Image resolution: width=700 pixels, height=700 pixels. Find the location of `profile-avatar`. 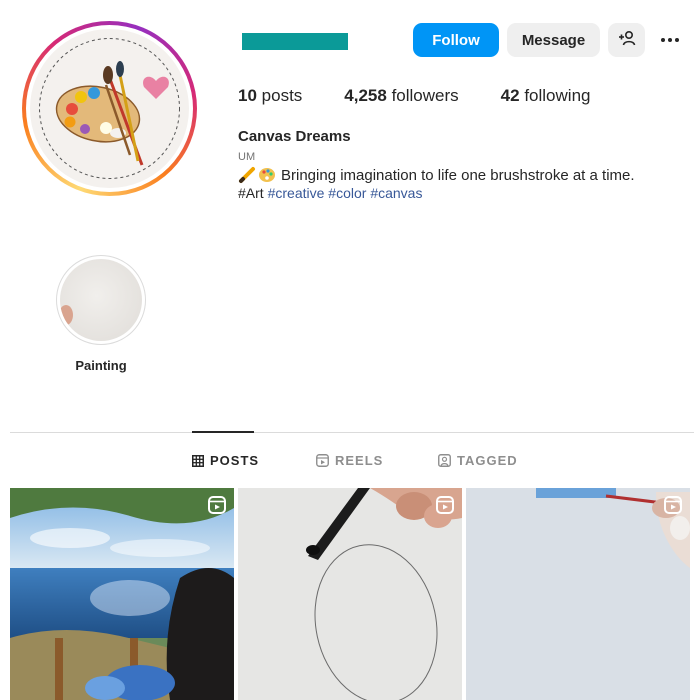

profile-avatar is located at coordinates (109, 108).